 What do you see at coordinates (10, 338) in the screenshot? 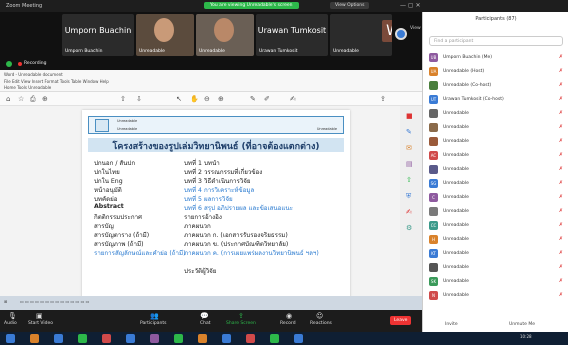
I see `start-icon` at bounding box center [10, 338].